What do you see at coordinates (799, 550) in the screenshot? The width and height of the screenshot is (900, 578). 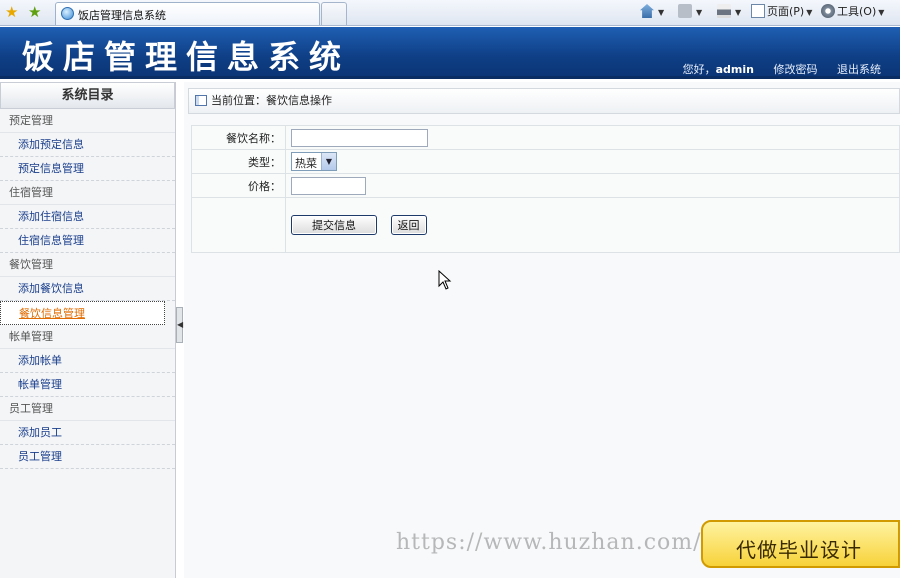 I see `ad-text: 代做毕业设计` at bounding box center [799, 550].